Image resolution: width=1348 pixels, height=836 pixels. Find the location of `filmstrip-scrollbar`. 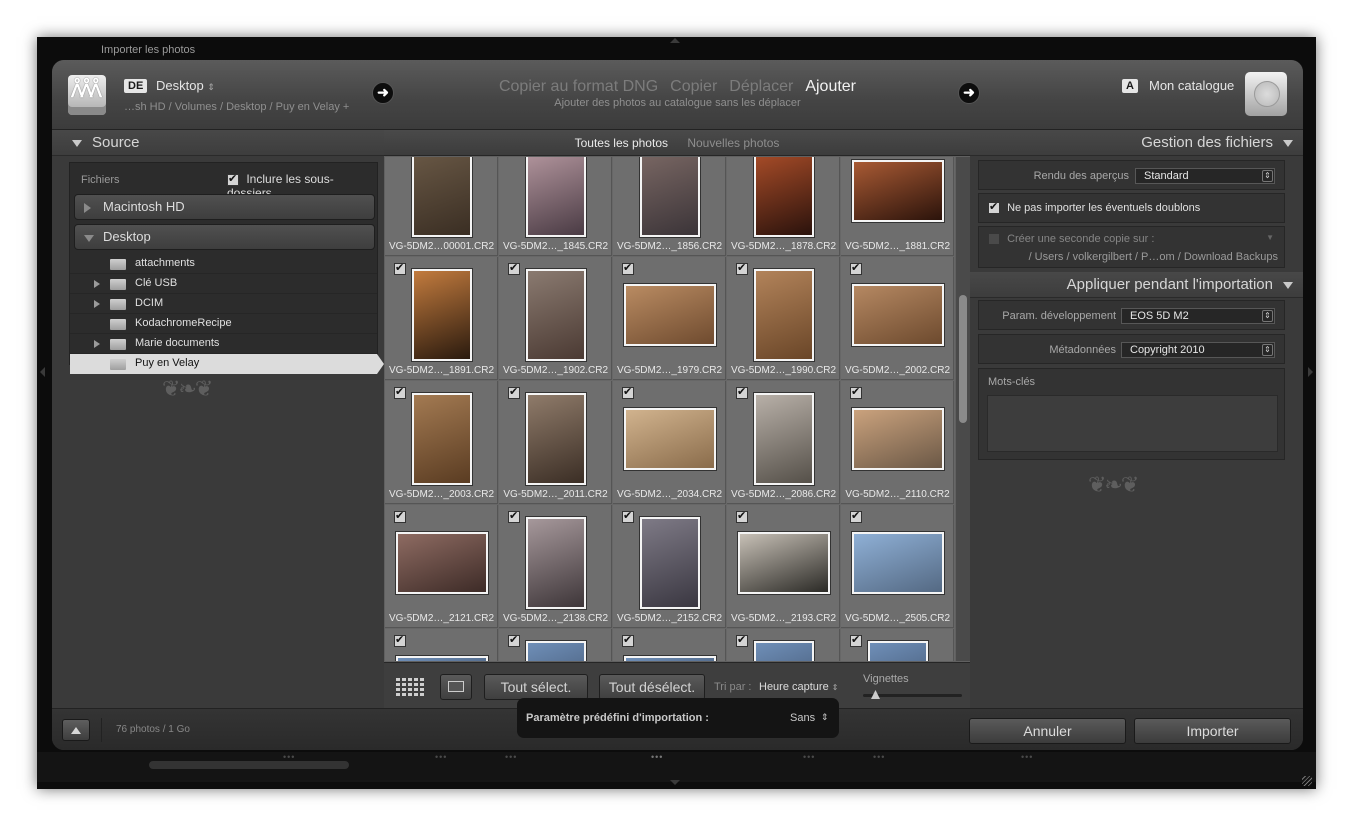

filmstrip-scrollbar is located at coordinates (249, 765).